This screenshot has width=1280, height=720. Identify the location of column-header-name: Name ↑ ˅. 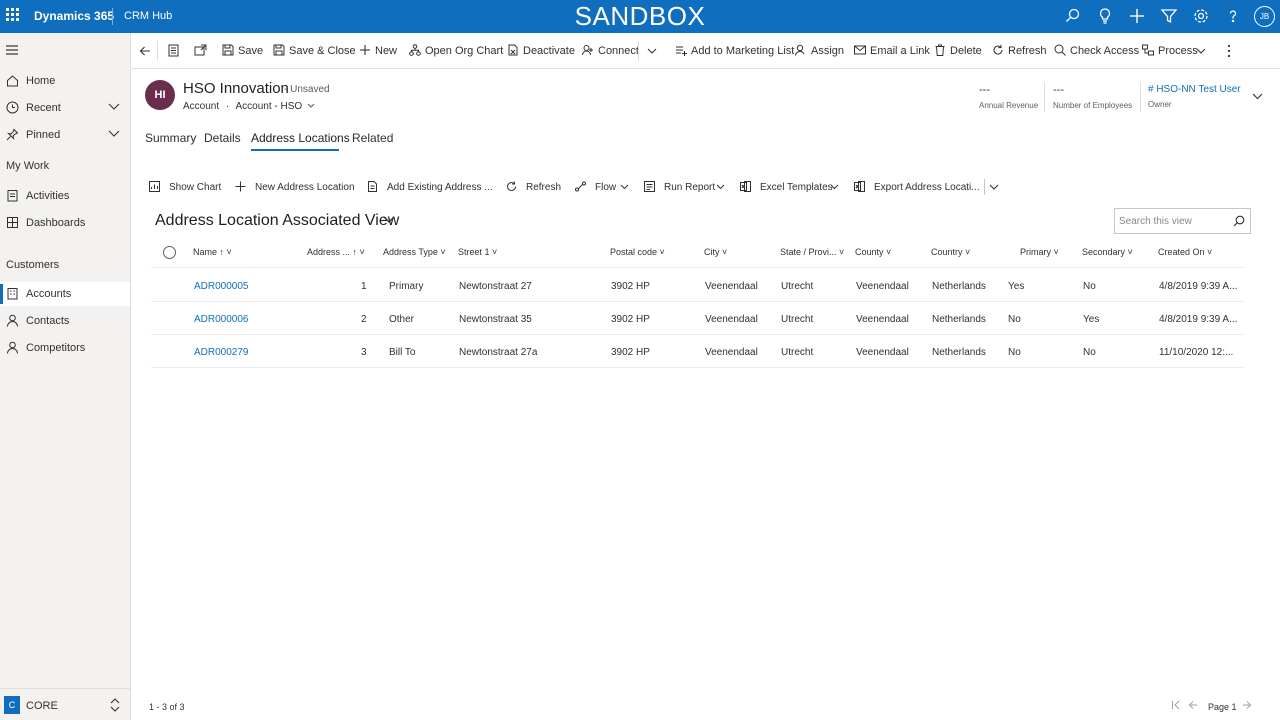
(212, 252).